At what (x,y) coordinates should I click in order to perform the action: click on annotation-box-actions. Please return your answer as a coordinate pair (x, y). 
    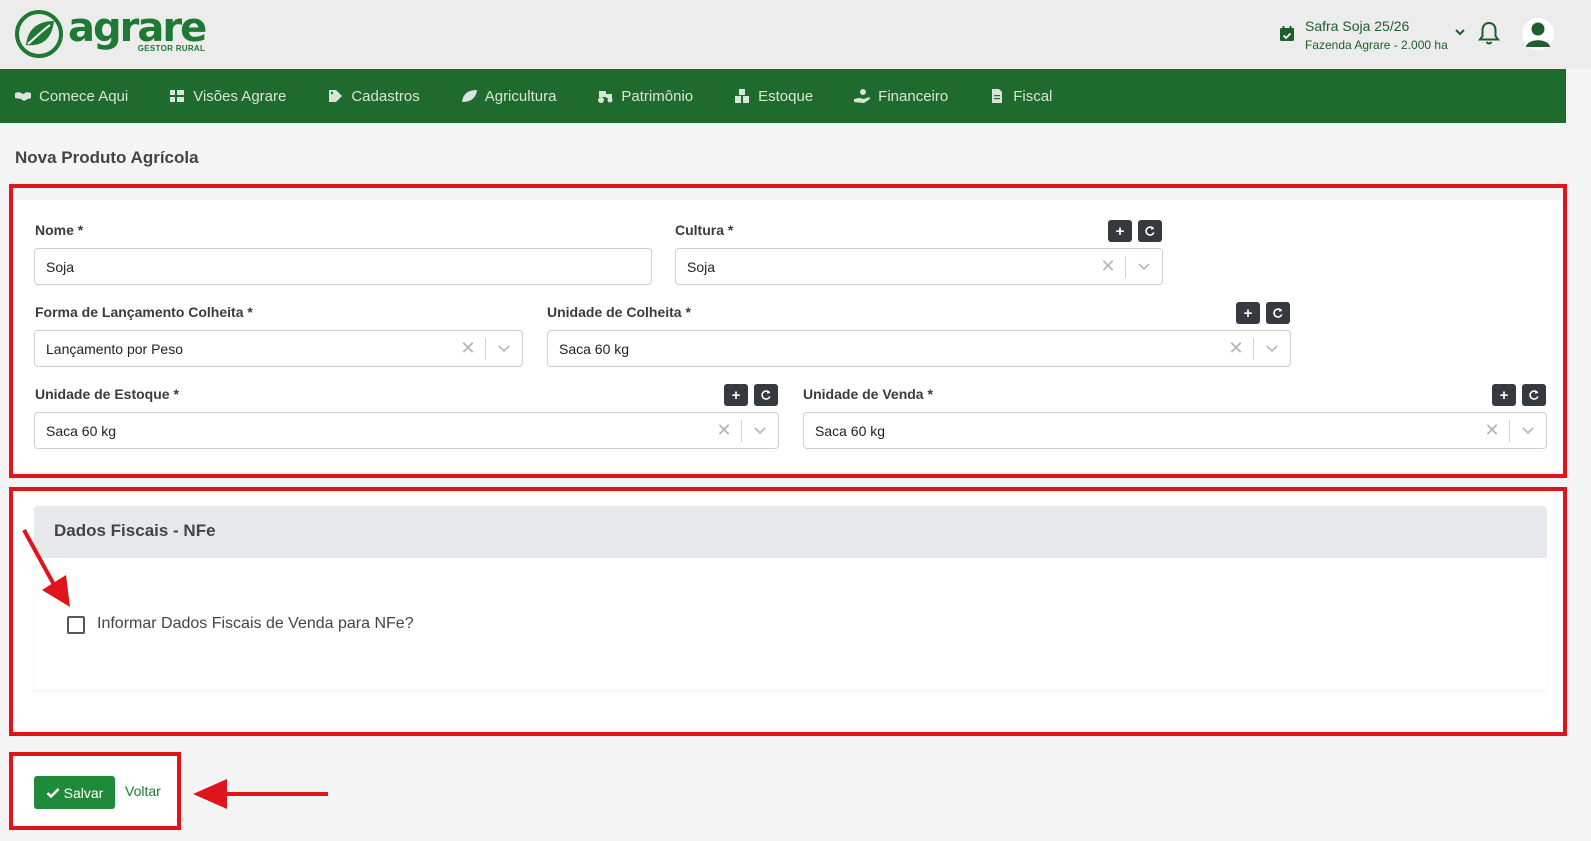
    Looking at the image, I should click on (95, 791).